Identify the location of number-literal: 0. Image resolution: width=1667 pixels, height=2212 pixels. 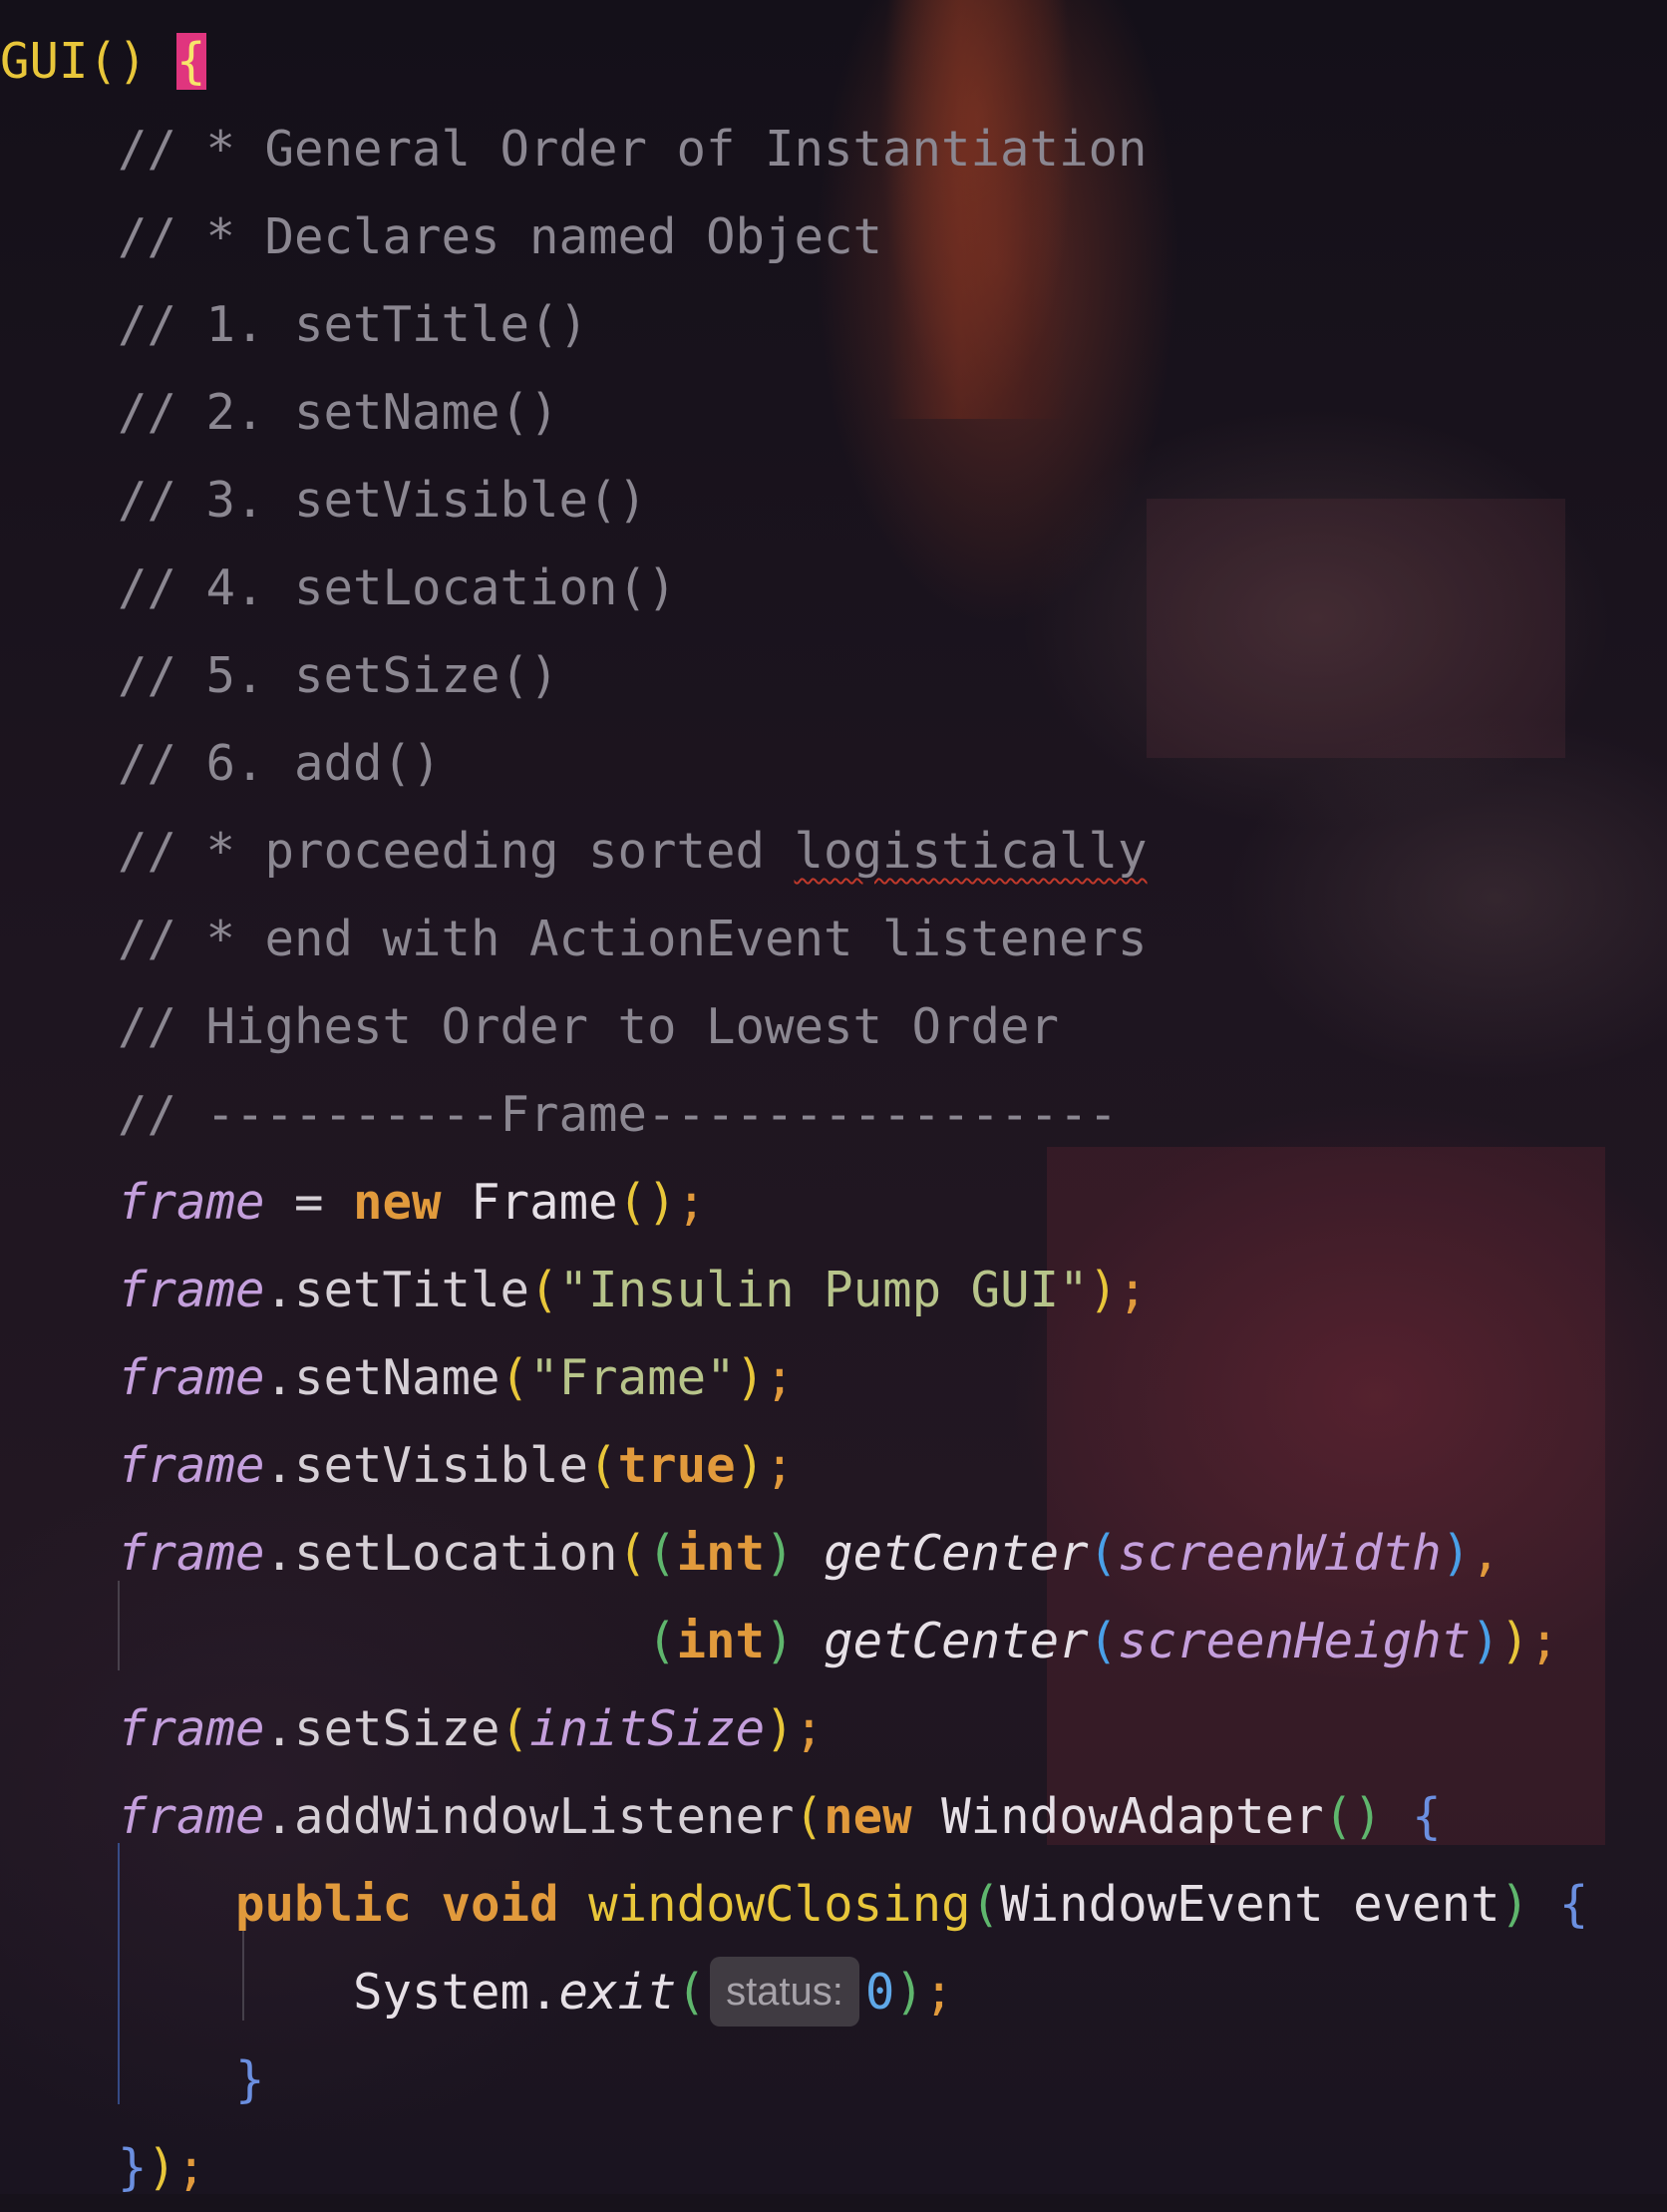
(879, 1992).